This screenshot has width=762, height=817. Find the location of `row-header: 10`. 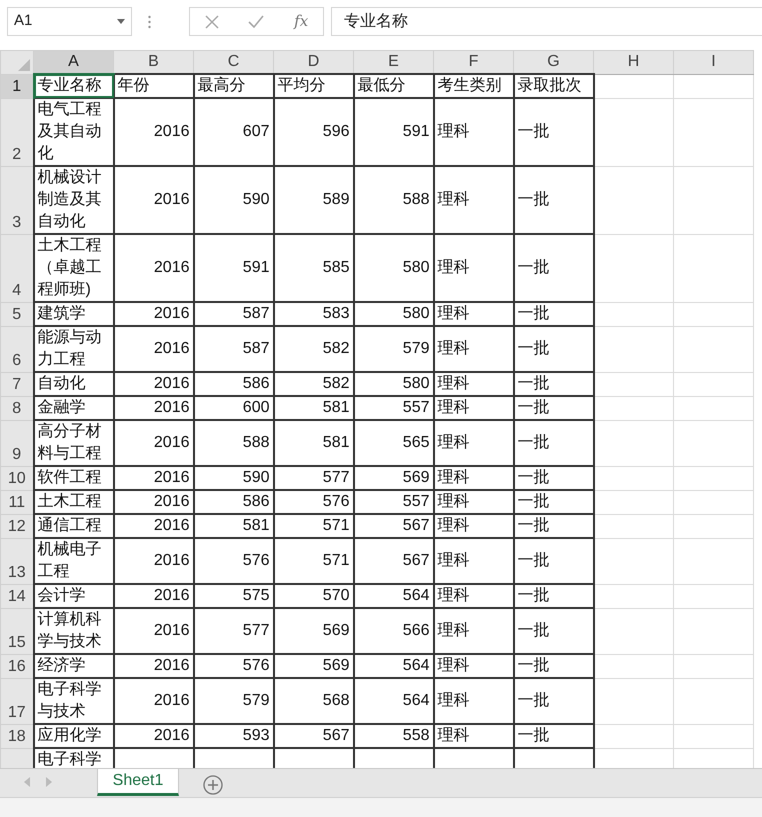

row-header: 10 is located at coordinates (17, 478).